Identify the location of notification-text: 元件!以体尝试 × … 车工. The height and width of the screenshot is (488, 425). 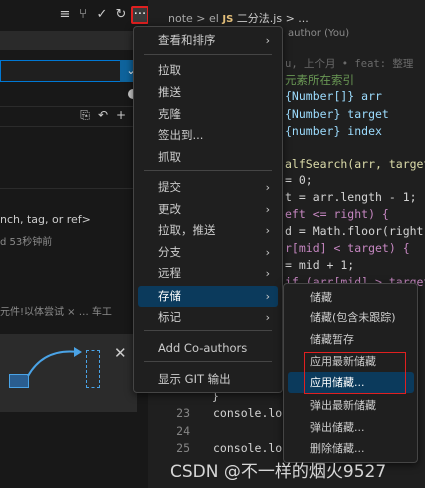
(56, 312).